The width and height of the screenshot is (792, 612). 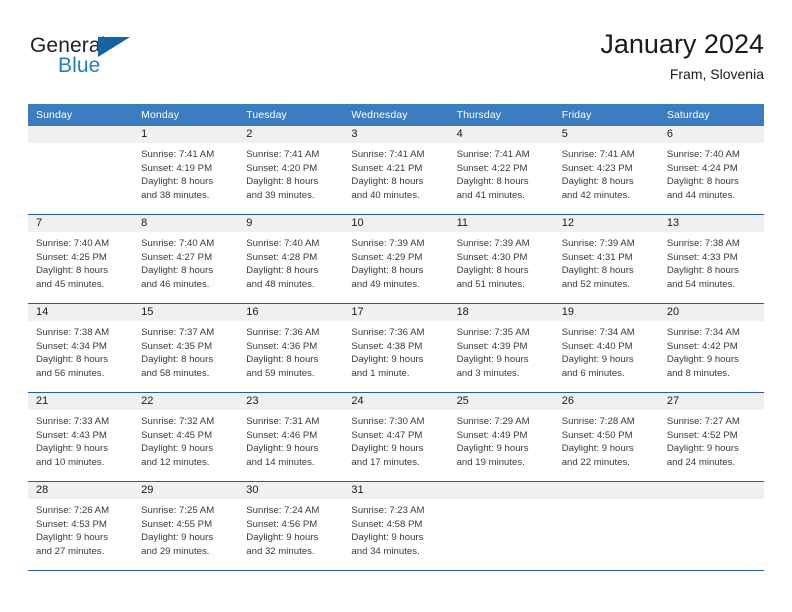 What do you see at coordinates (593, 373) in the screenshot?
I see `day-info-line: and 6 minutes.` at bounding box center [593, 373].